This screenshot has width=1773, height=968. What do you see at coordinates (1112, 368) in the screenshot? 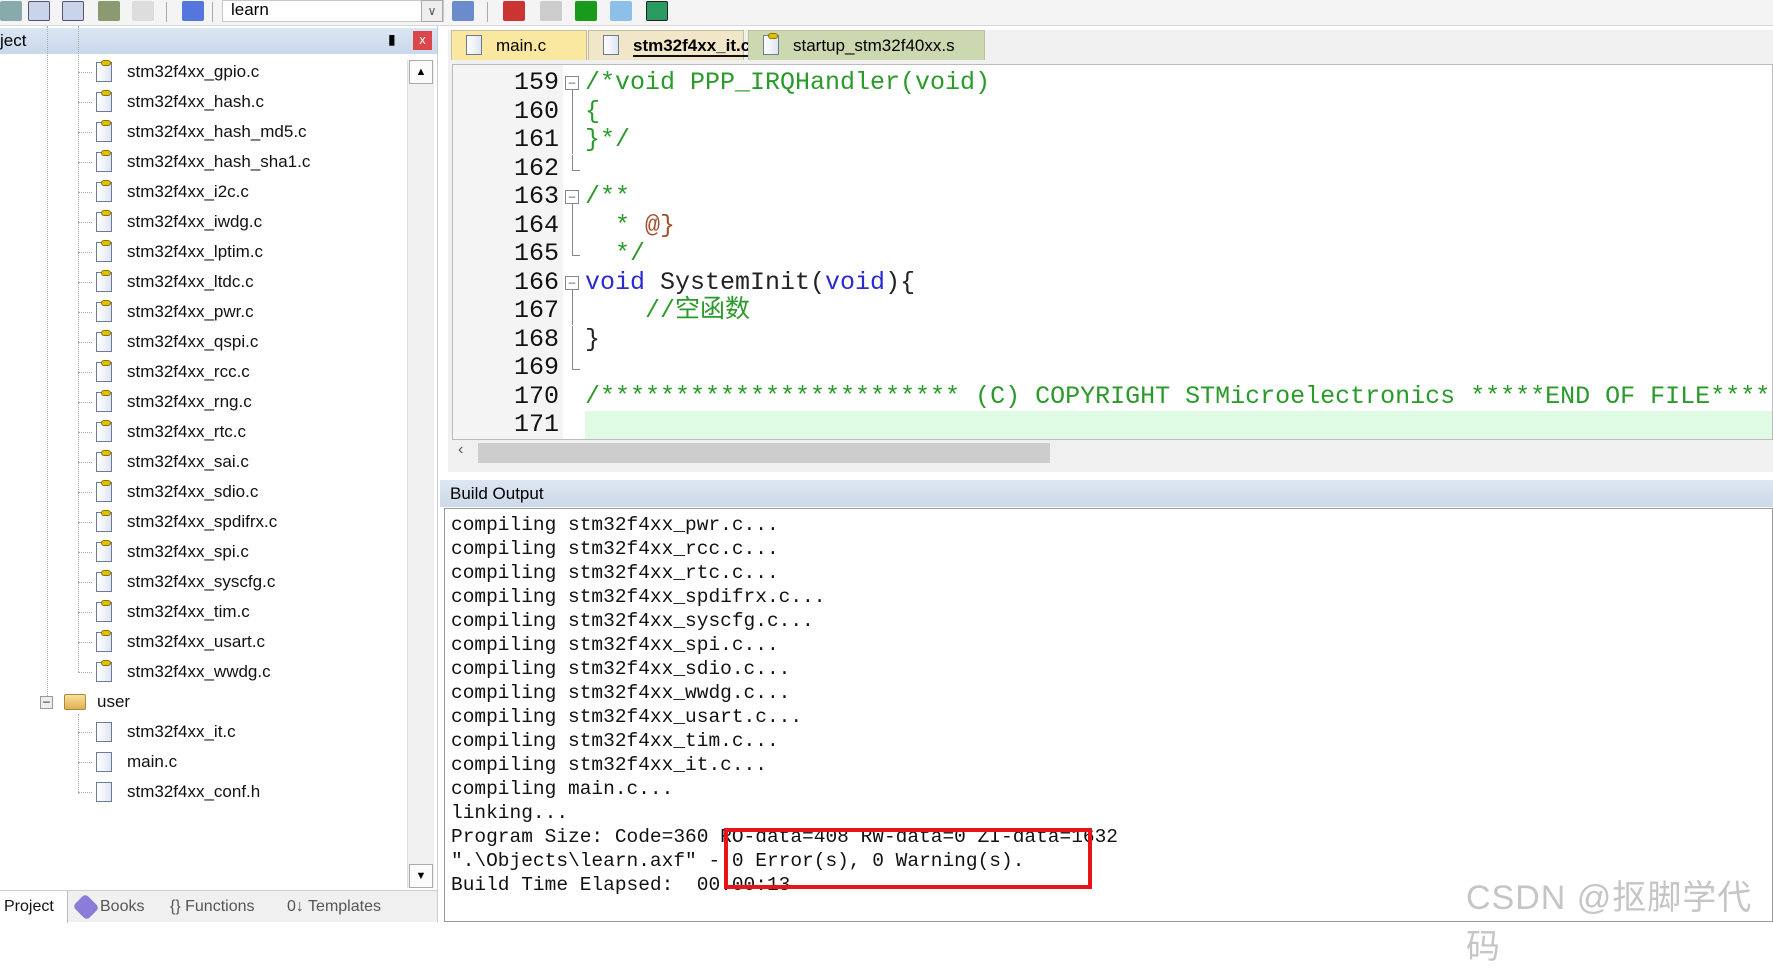
I see `code-line: 169` at bounding box center [1112, 368].